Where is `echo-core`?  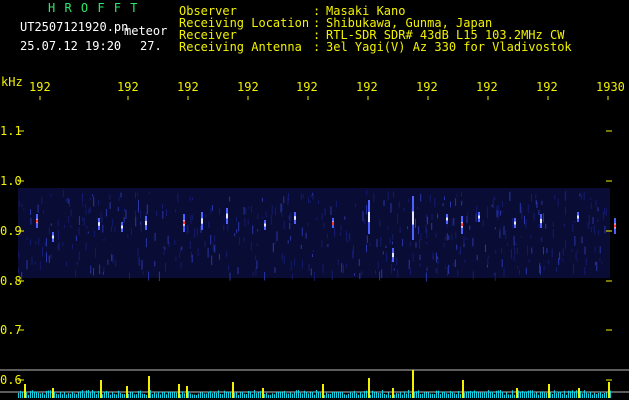
echo-core is located at coordinates (413, 218).